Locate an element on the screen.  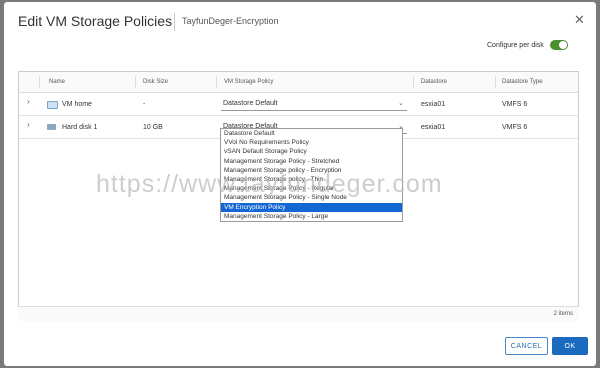
ok-button: OK is located at coordinates (570, 346).